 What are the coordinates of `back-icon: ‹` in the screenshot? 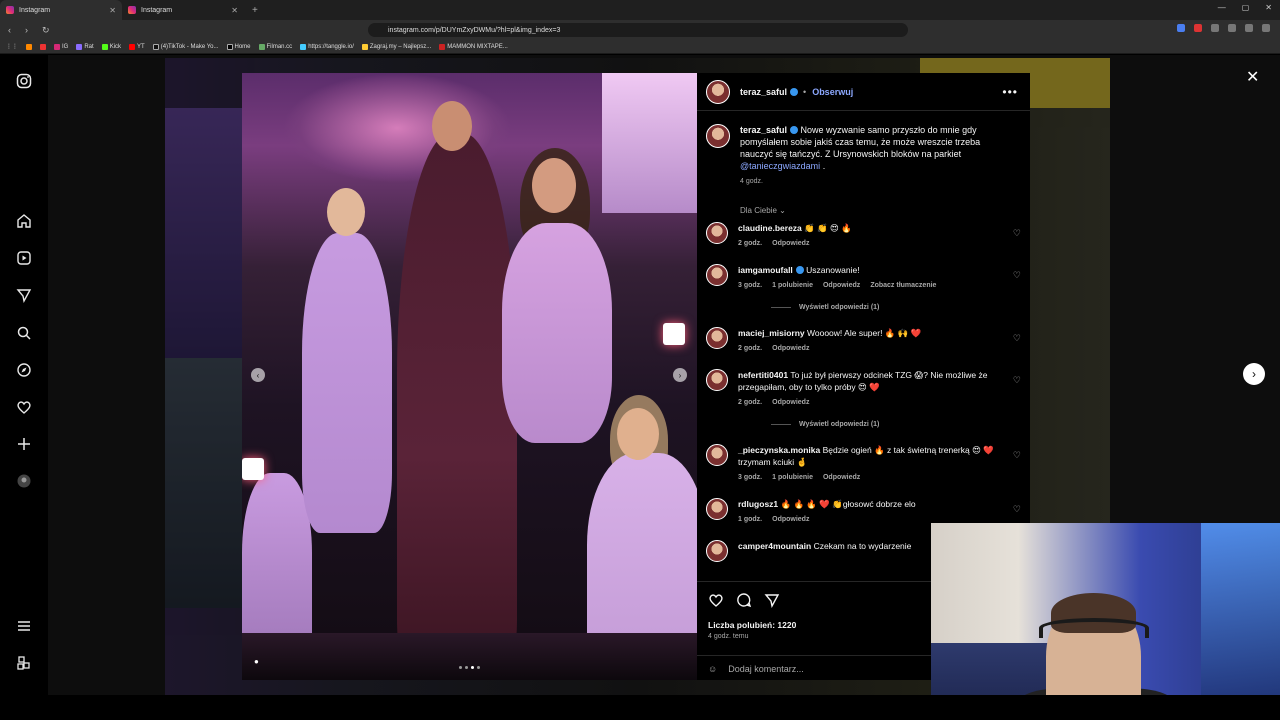 It's located at (9, 30).